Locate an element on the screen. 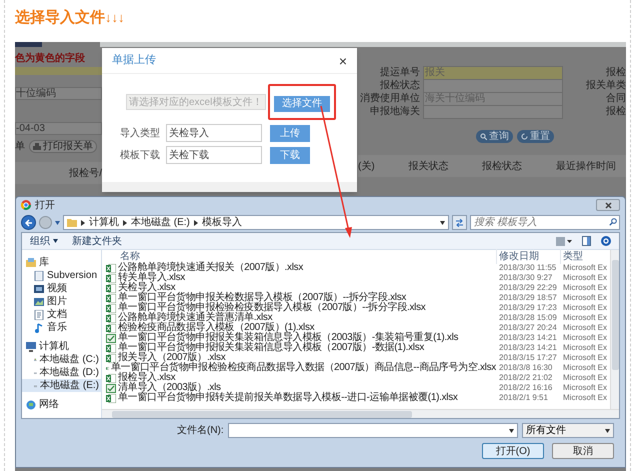 Image resolution: width=637 pixels, height=471 pixels. print-button: 打印报关单 is located at coordinates (63, 146).